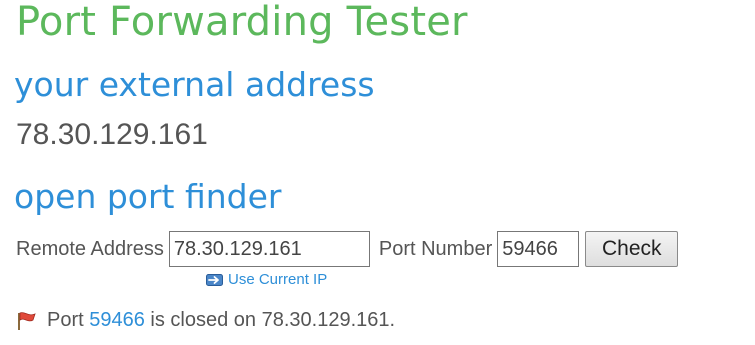  I want to click on check-button: Check, so click(632, 249).